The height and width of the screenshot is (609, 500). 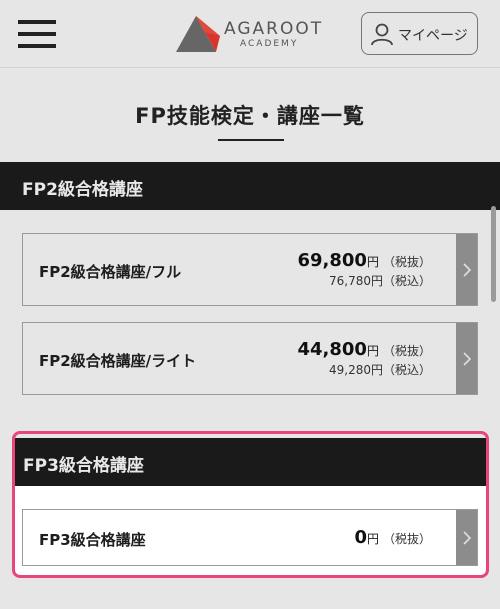 What do you see at coordinates (380, 370) in the screenshot?
I see `price-incl: 49,280円（税込）` at bounding box center [380, 370].